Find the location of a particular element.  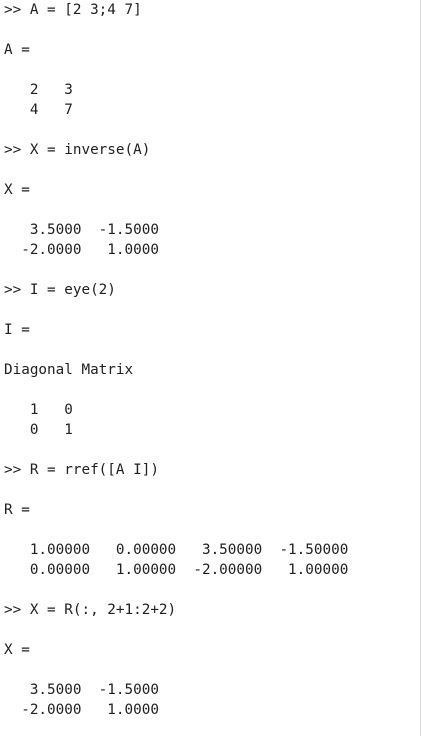

matrix-type-note: Diagonal Matrix is located at coordinates (69, 370).